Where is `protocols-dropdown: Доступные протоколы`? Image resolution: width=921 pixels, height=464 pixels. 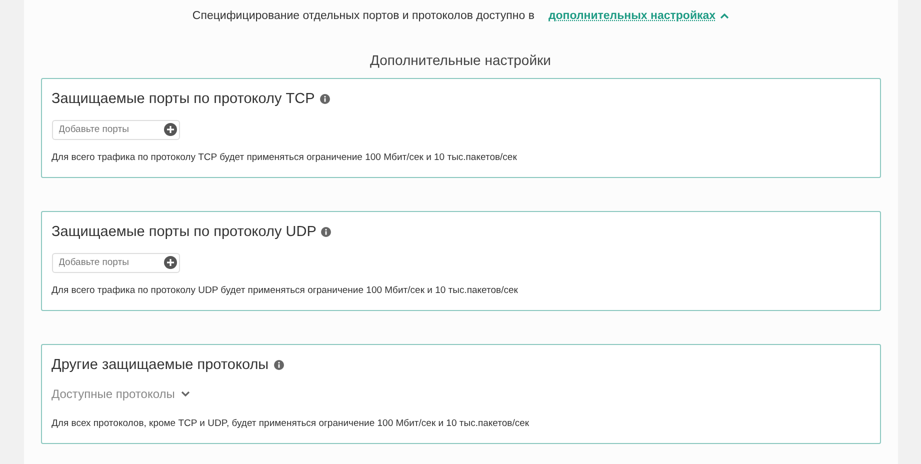
protocols-dropdown: Доступные протоколы is located at coordinates (461, 394).